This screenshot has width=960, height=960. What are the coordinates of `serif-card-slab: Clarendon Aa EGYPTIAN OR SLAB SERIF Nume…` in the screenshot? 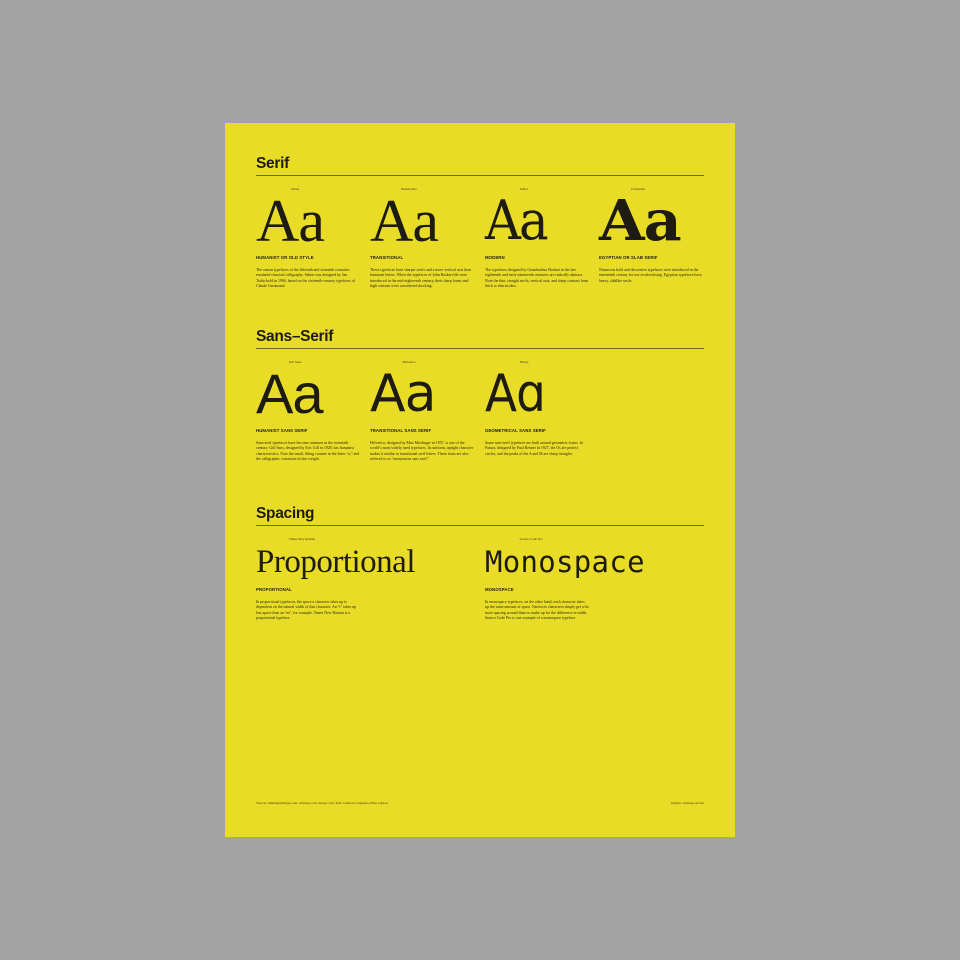 It's located at (651, 235).